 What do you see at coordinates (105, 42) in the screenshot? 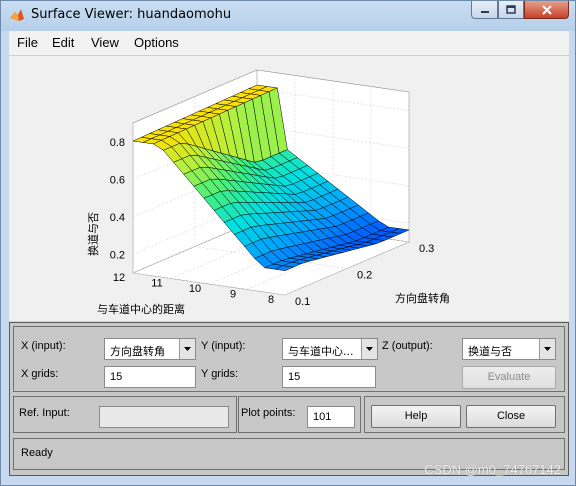
I see `menu-view: View` at bounding box center [105, 42].